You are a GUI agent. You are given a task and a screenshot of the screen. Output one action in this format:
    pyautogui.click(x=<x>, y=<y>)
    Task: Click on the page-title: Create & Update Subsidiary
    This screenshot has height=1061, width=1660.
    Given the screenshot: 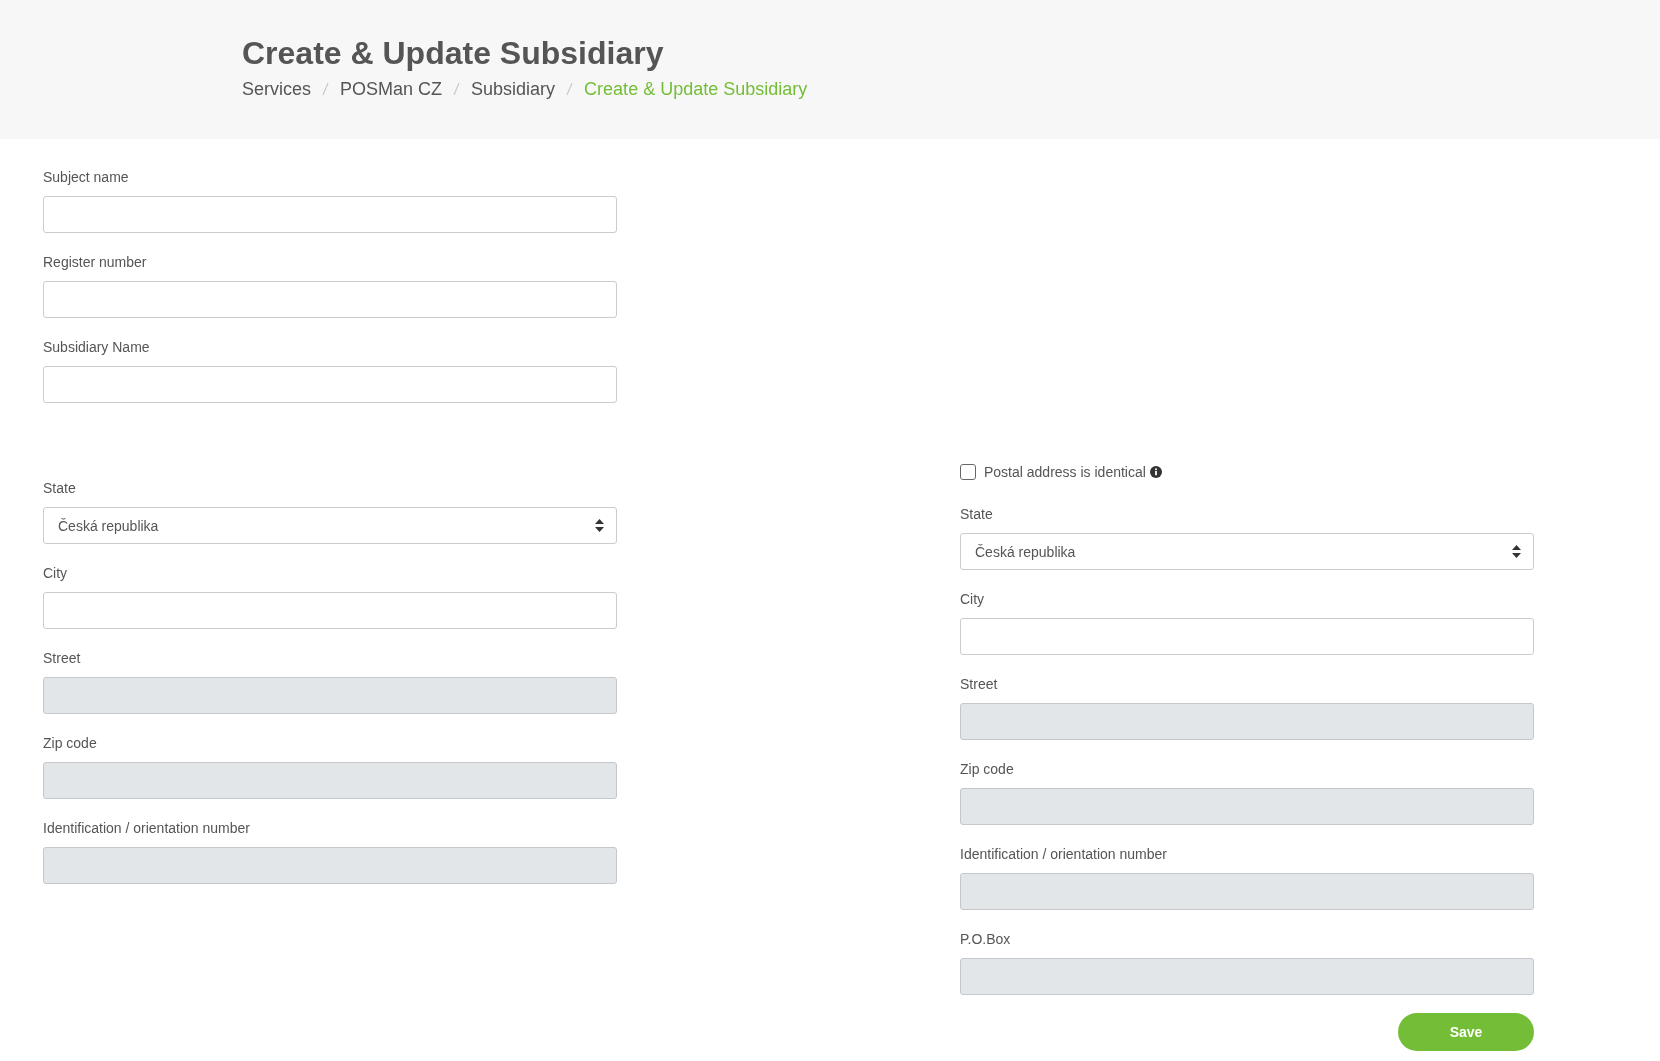 What is the action you would take?
    pyautogui.click(x=453, y=53)
    